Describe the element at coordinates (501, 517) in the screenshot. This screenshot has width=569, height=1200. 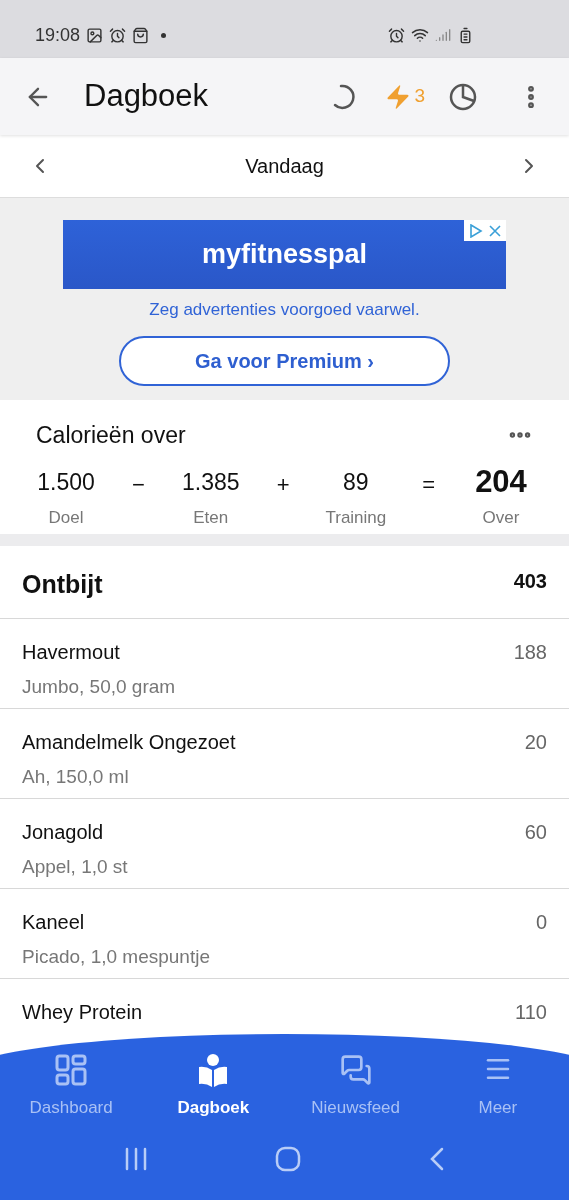
I see `calorie-label: Over` at that location.